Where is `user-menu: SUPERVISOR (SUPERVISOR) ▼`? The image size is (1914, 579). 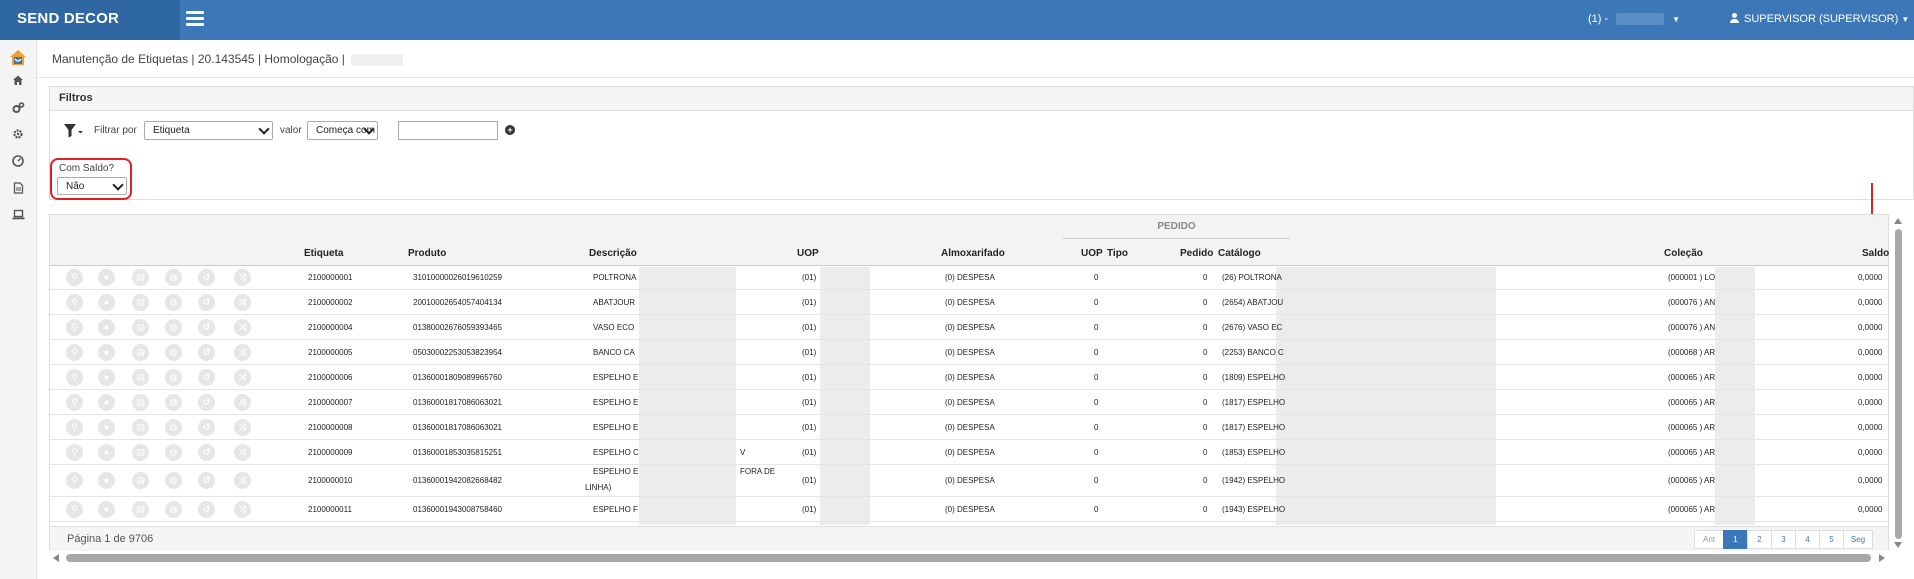 user-menu: SUPERVISOR (SUPERVISOR) ▼ is located at coordinates (1819, 19).